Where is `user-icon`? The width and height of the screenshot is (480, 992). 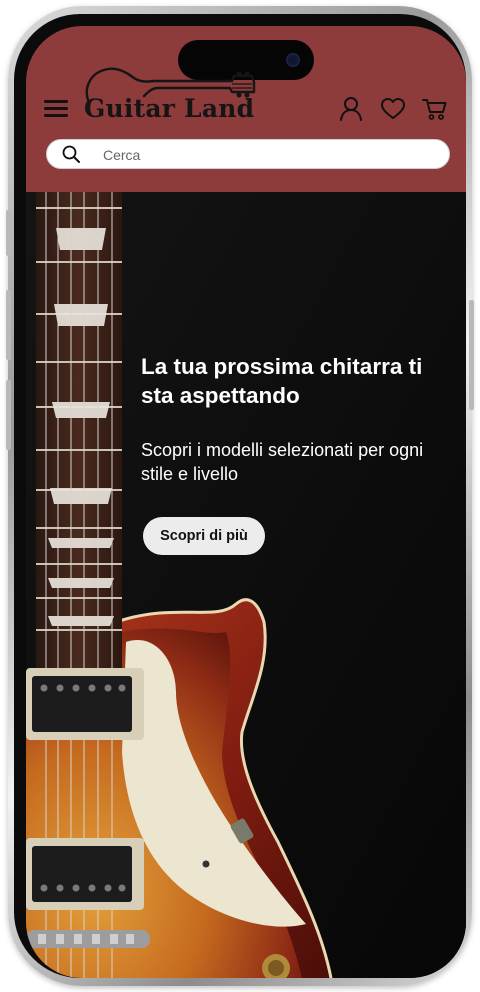 user-icon is located at coordinates (351, 109).